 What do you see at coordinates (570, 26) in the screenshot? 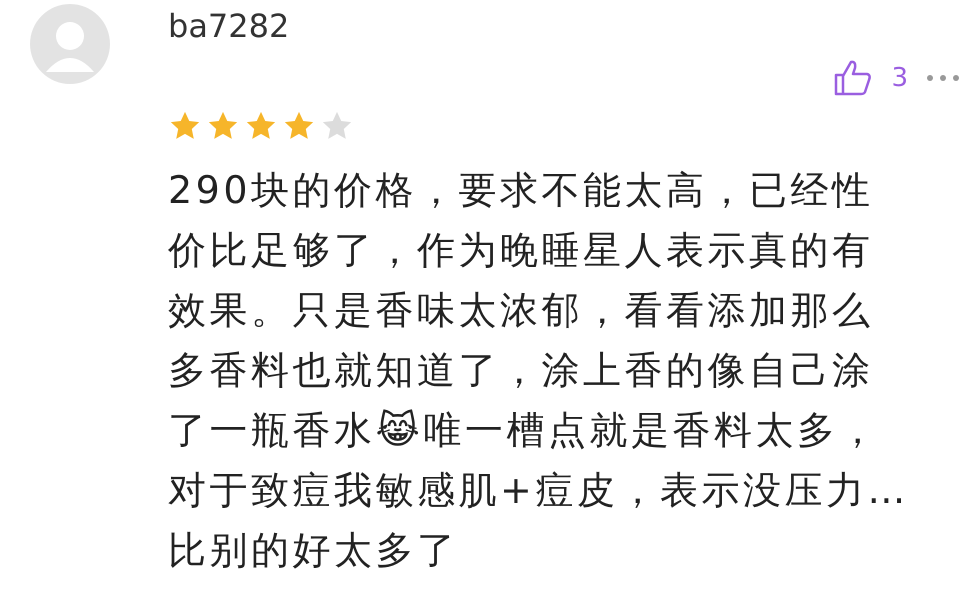
I see `username: ba7282` at bounding box center [570, 26].